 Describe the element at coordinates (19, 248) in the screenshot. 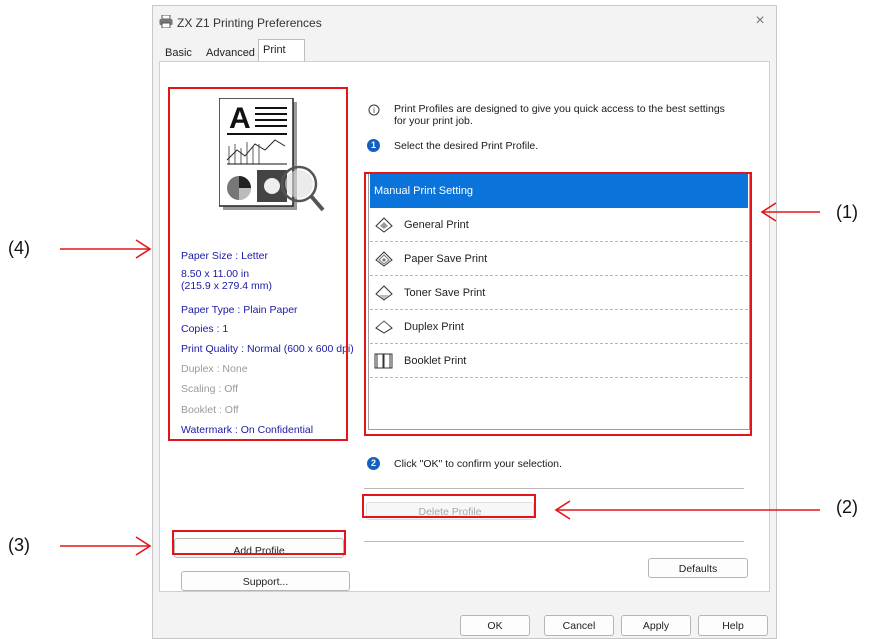

I see `callout-label-4: (4)` at that location.